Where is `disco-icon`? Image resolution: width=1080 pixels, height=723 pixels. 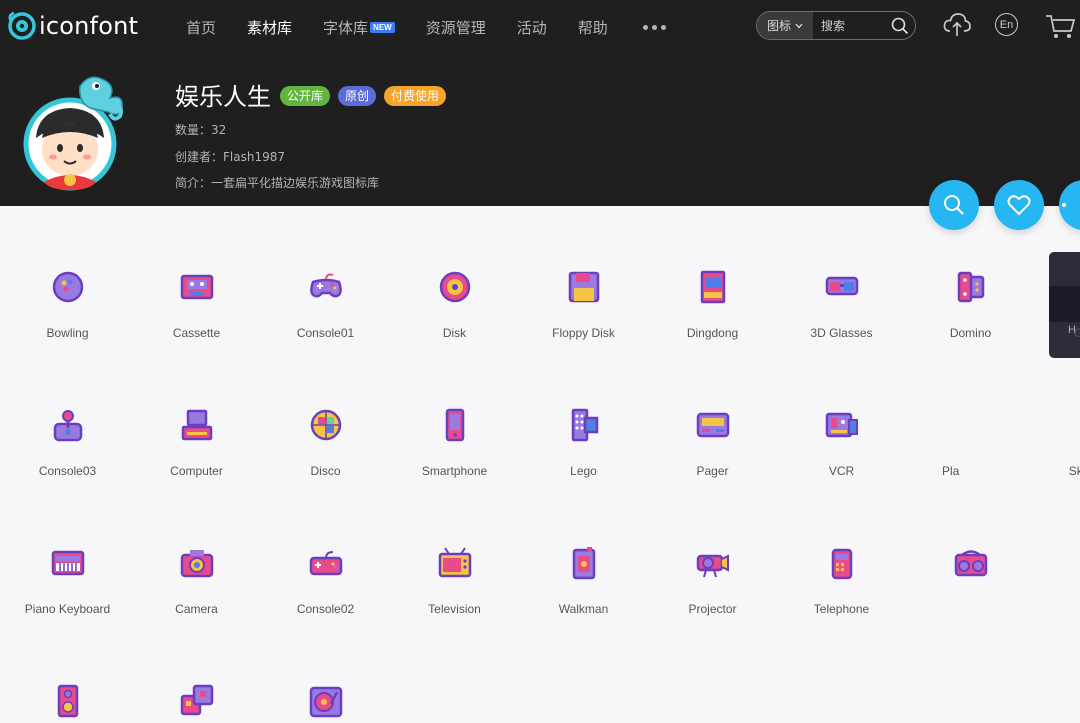
disco-icon is located at coordinates (326, 425).